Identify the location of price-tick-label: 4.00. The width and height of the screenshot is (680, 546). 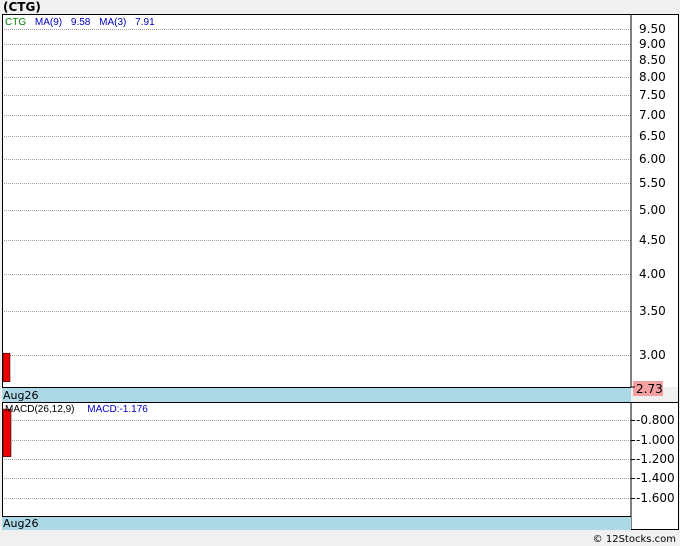
(652, 274).